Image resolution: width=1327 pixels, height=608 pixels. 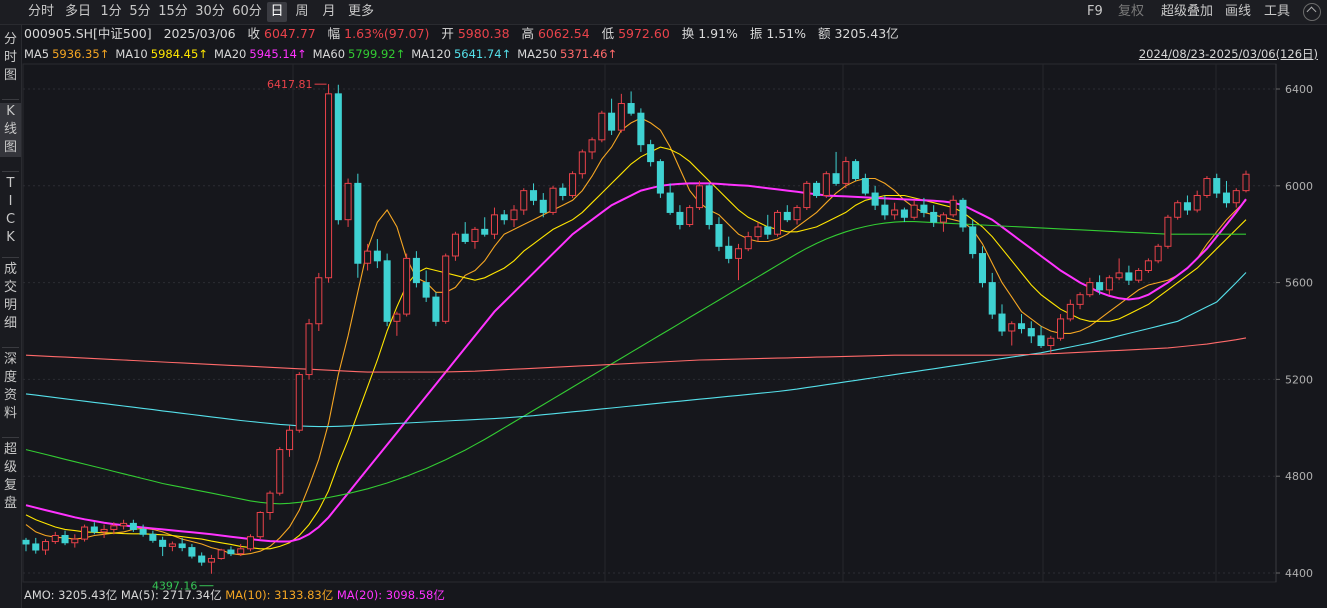 What do you see at coordinates (192, 595) in the screenshot?
I see `amo-ma5-value: 2717.34亿` at bounding box center [192, 595].